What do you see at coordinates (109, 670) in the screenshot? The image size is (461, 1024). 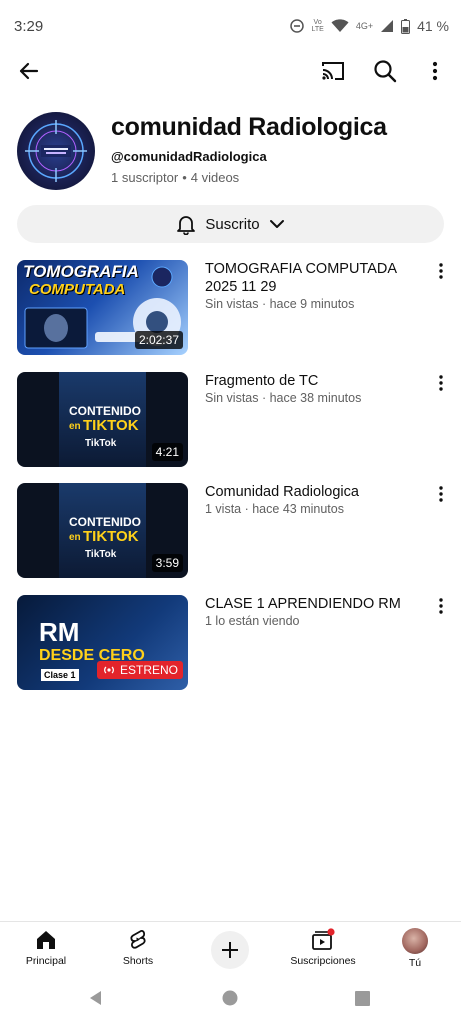 I see `live-icon` at bounding box center [109, 670].